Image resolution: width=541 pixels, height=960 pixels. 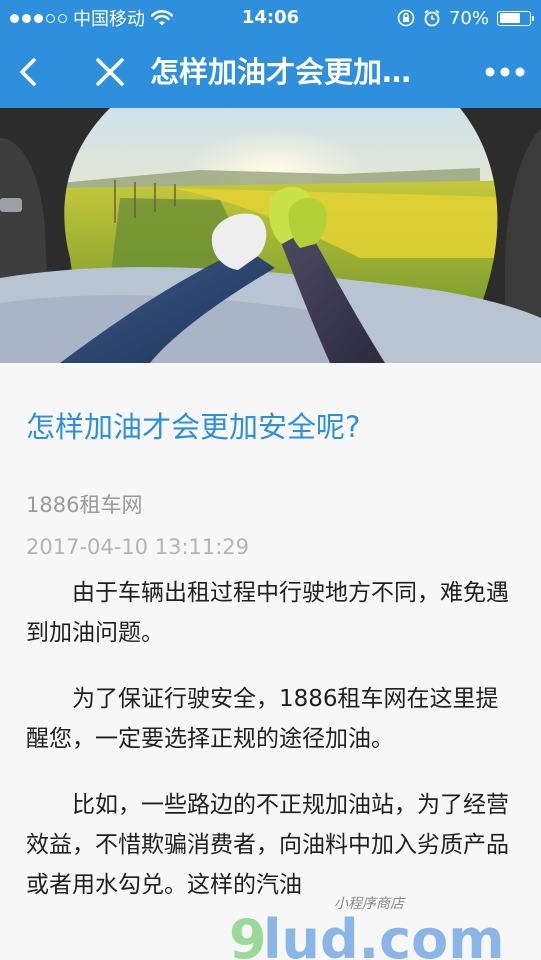 I want to click on more-button, so click(x=505, y=72).